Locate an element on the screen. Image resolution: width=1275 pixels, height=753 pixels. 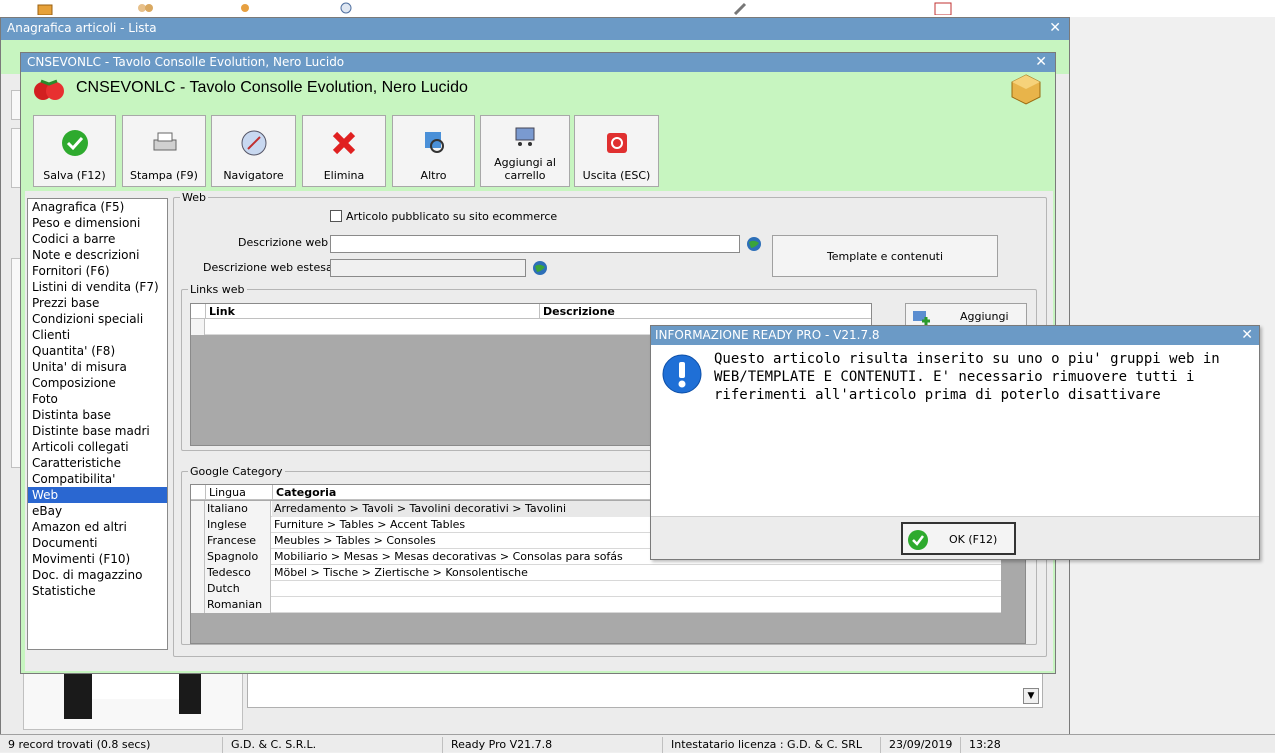
sidebar-item: Composizione is located at coordinates (97, 383).